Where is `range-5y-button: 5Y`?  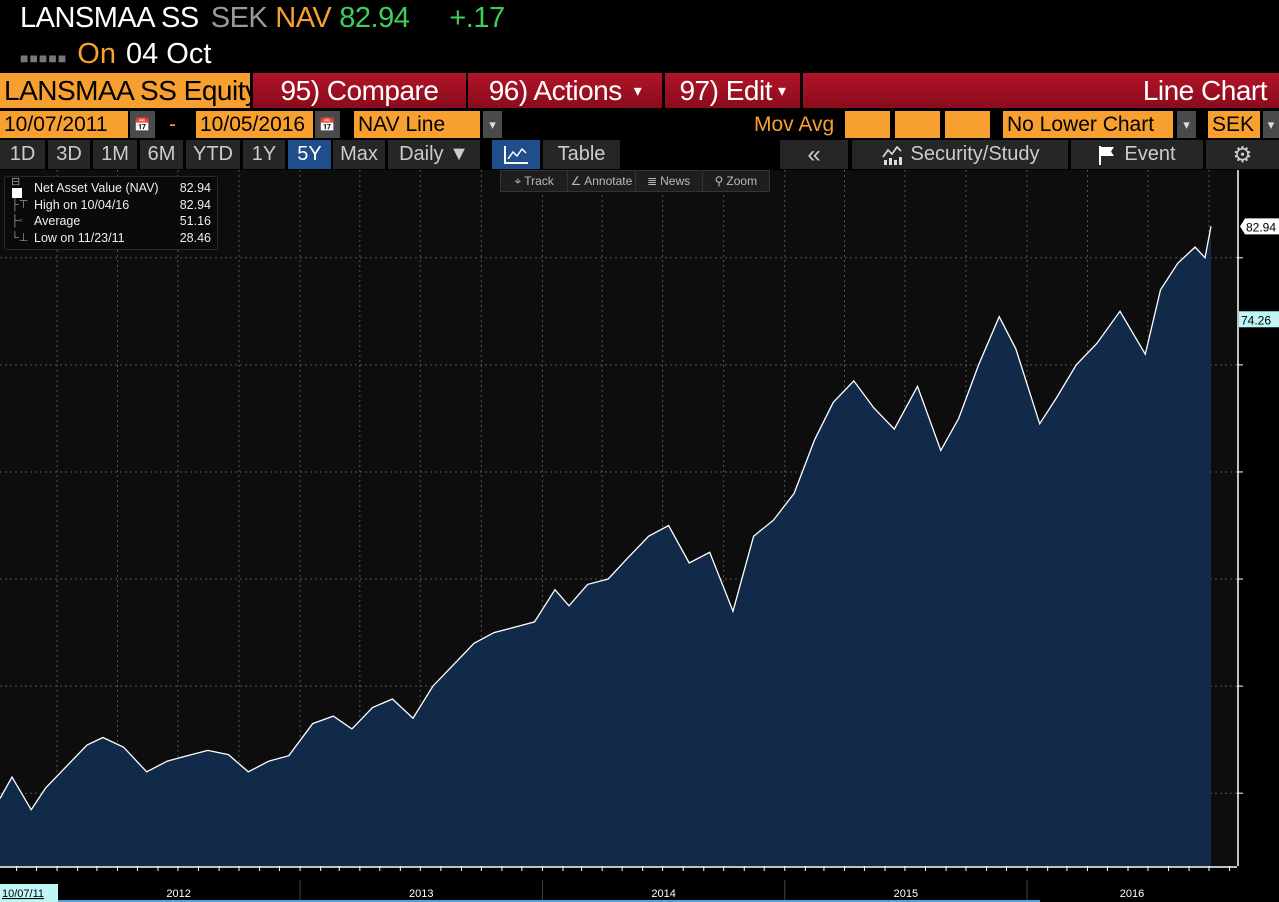 range-5y-button: 5Y is located at coordinates (309, 154).